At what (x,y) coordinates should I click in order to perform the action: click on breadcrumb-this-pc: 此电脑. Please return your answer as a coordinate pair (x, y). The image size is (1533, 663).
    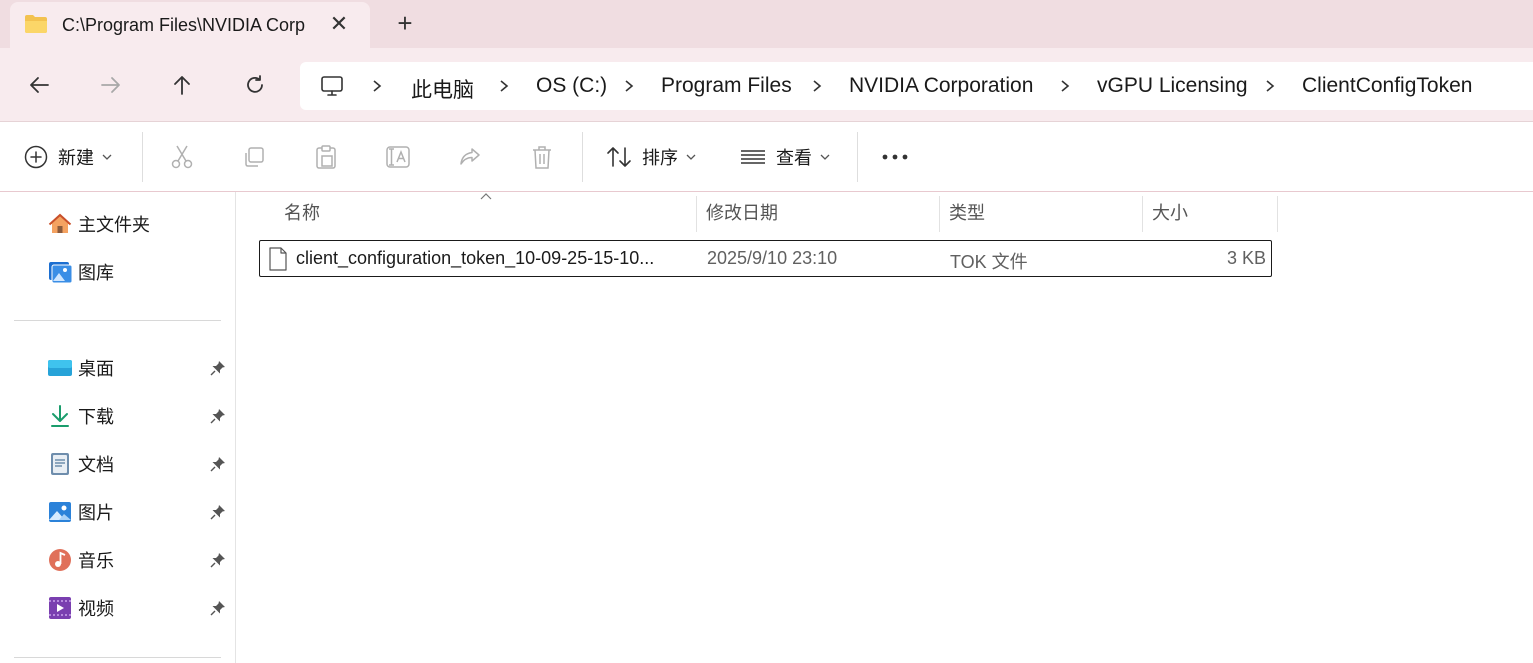
    Looking at the image, I should click on (442, 89).